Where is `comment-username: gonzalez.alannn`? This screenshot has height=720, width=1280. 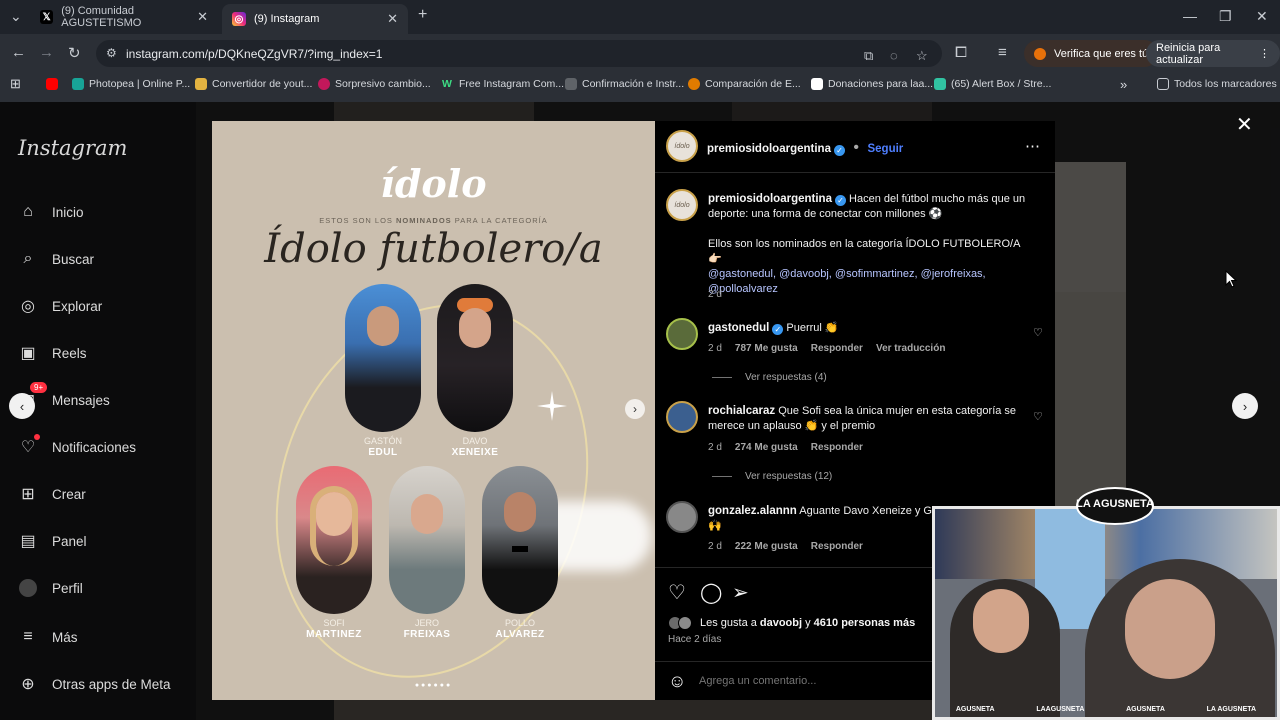 comment-username: gonzalez.alannn is located at coordinates (752, 511).